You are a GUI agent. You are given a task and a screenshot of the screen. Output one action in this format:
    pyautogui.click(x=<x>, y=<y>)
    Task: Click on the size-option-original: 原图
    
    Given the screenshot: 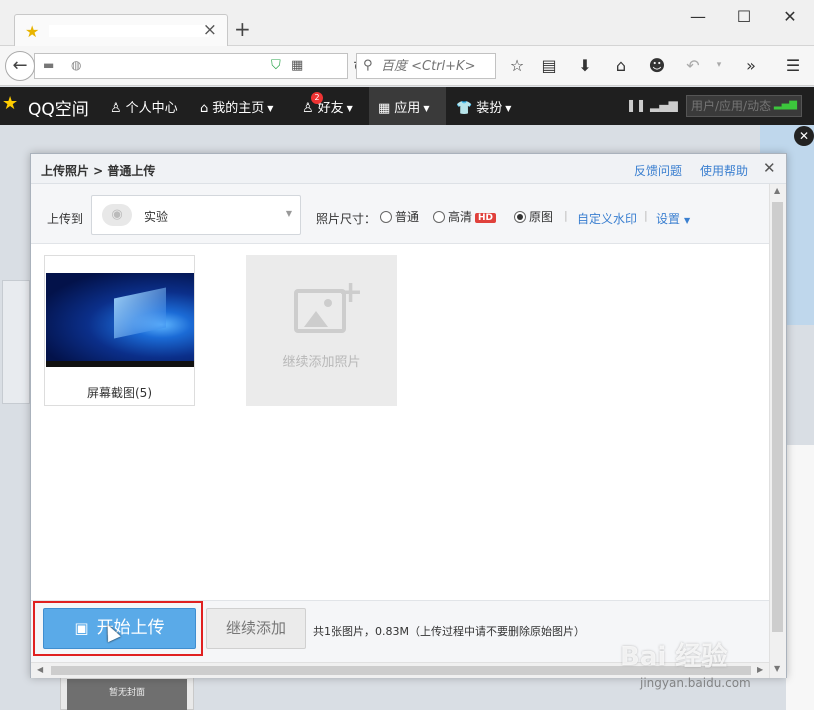 What is the action you would take?
    pyautogui.click(x=533, y=216)
    